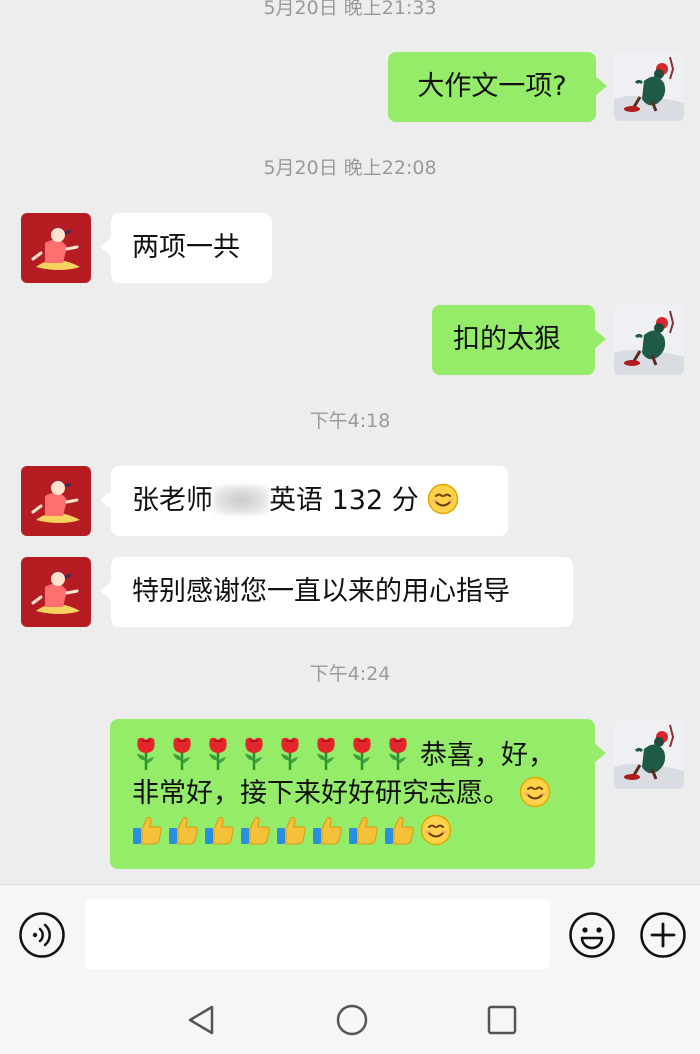  What do you see at coordinates (663, 935) in the screenshot?
I see `plus-icon` at bounding box center [663, 935].